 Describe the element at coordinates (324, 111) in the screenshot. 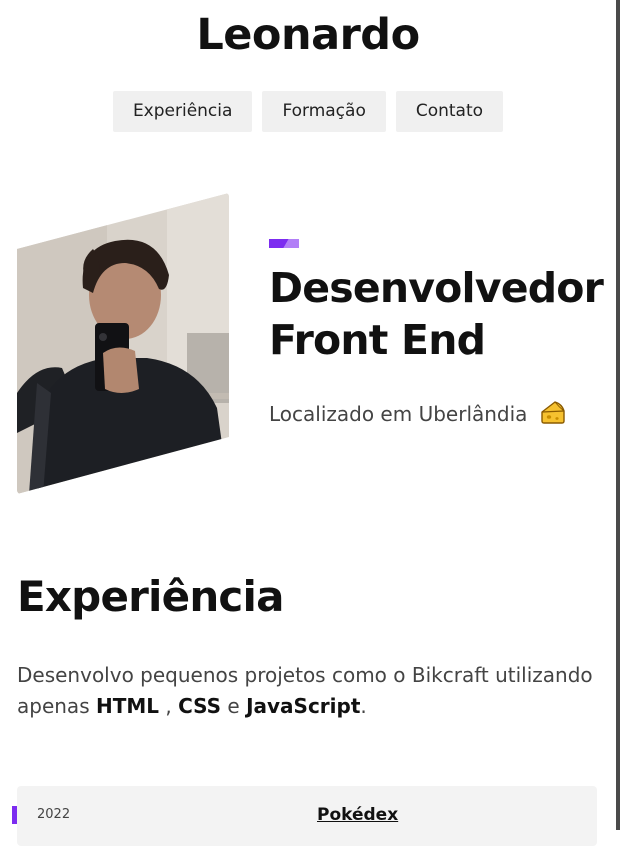

I see `nav-link-formacao: Formação` at that location.